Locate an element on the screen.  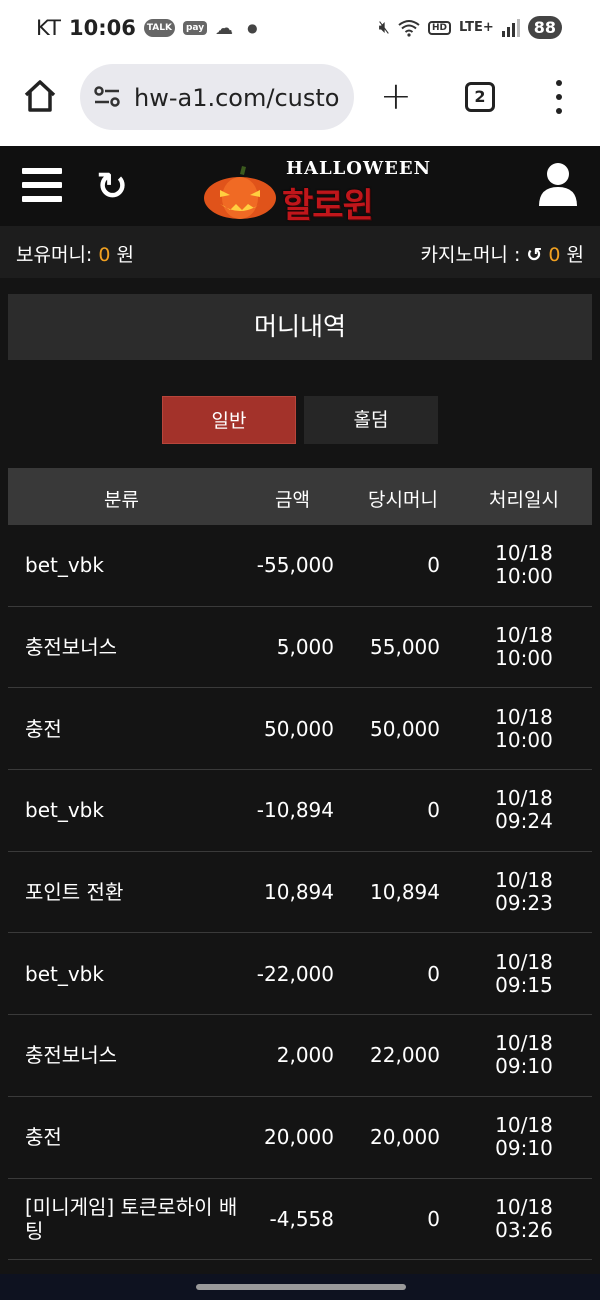
home-icon is located at coordinates (40, 96).